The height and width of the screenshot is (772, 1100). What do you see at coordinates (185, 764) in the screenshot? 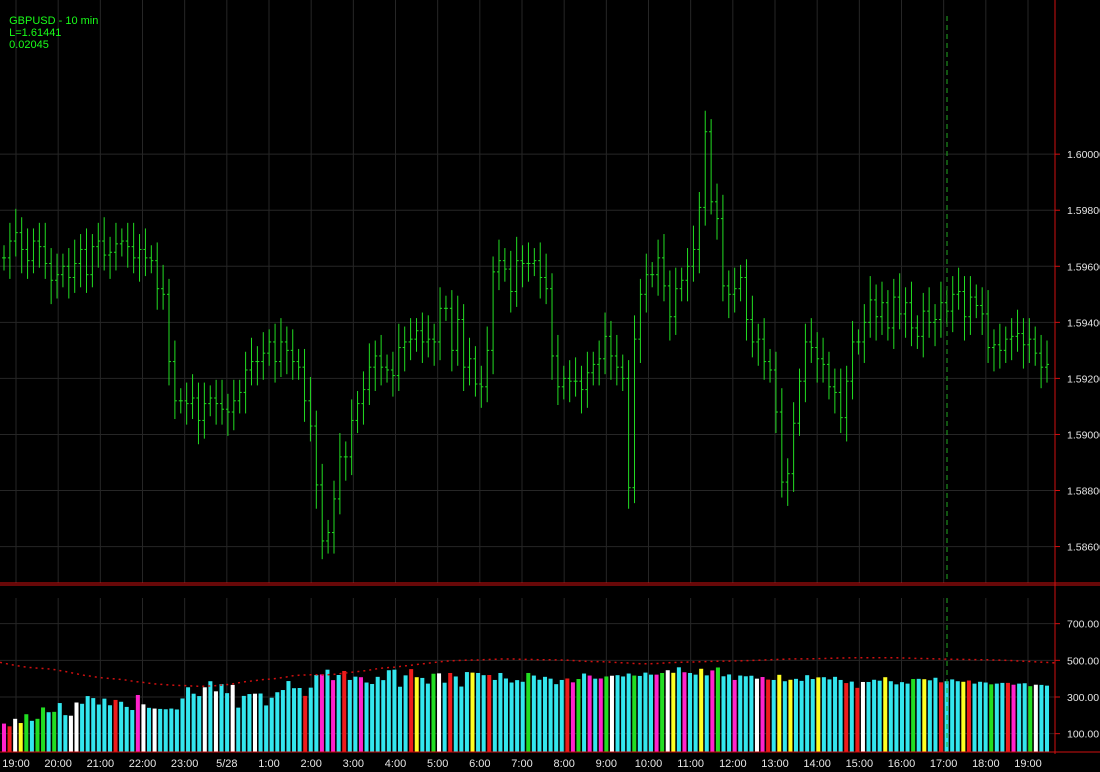
I see `x-tick-label: 23:00` at bounding box center [185, 764].